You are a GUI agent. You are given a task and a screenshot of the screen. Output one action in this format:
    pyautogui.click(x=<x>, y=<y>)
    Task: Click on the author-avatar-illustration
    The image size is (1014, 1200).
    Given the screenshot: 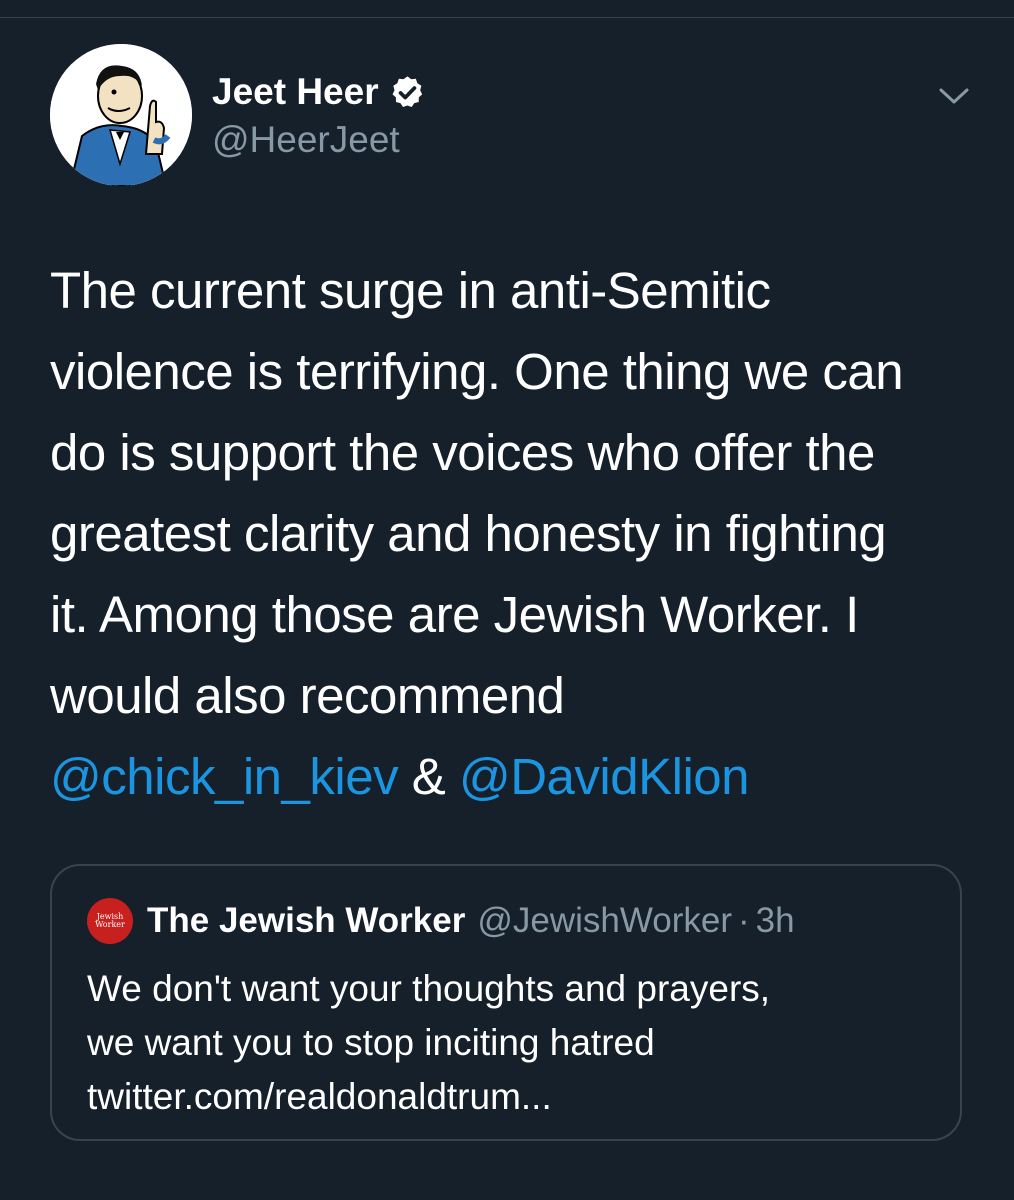 What is the action you would take?
    pyautogui.click(x=121, y=115)
    